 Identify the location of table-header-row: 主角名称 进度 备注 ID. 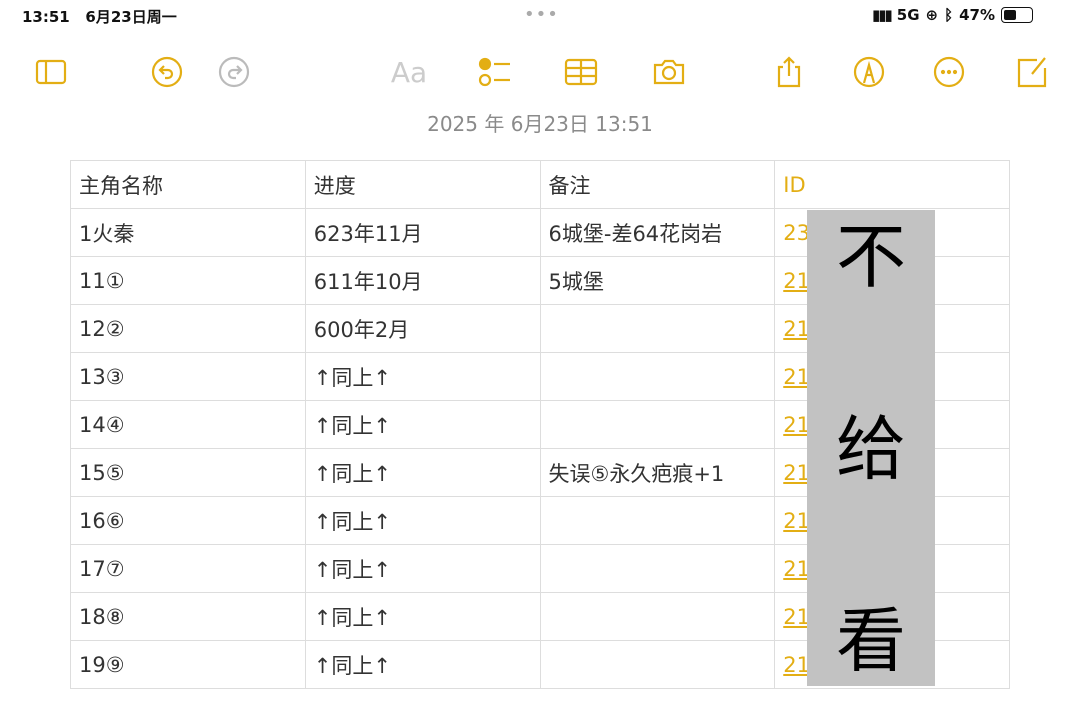
(540, 184).